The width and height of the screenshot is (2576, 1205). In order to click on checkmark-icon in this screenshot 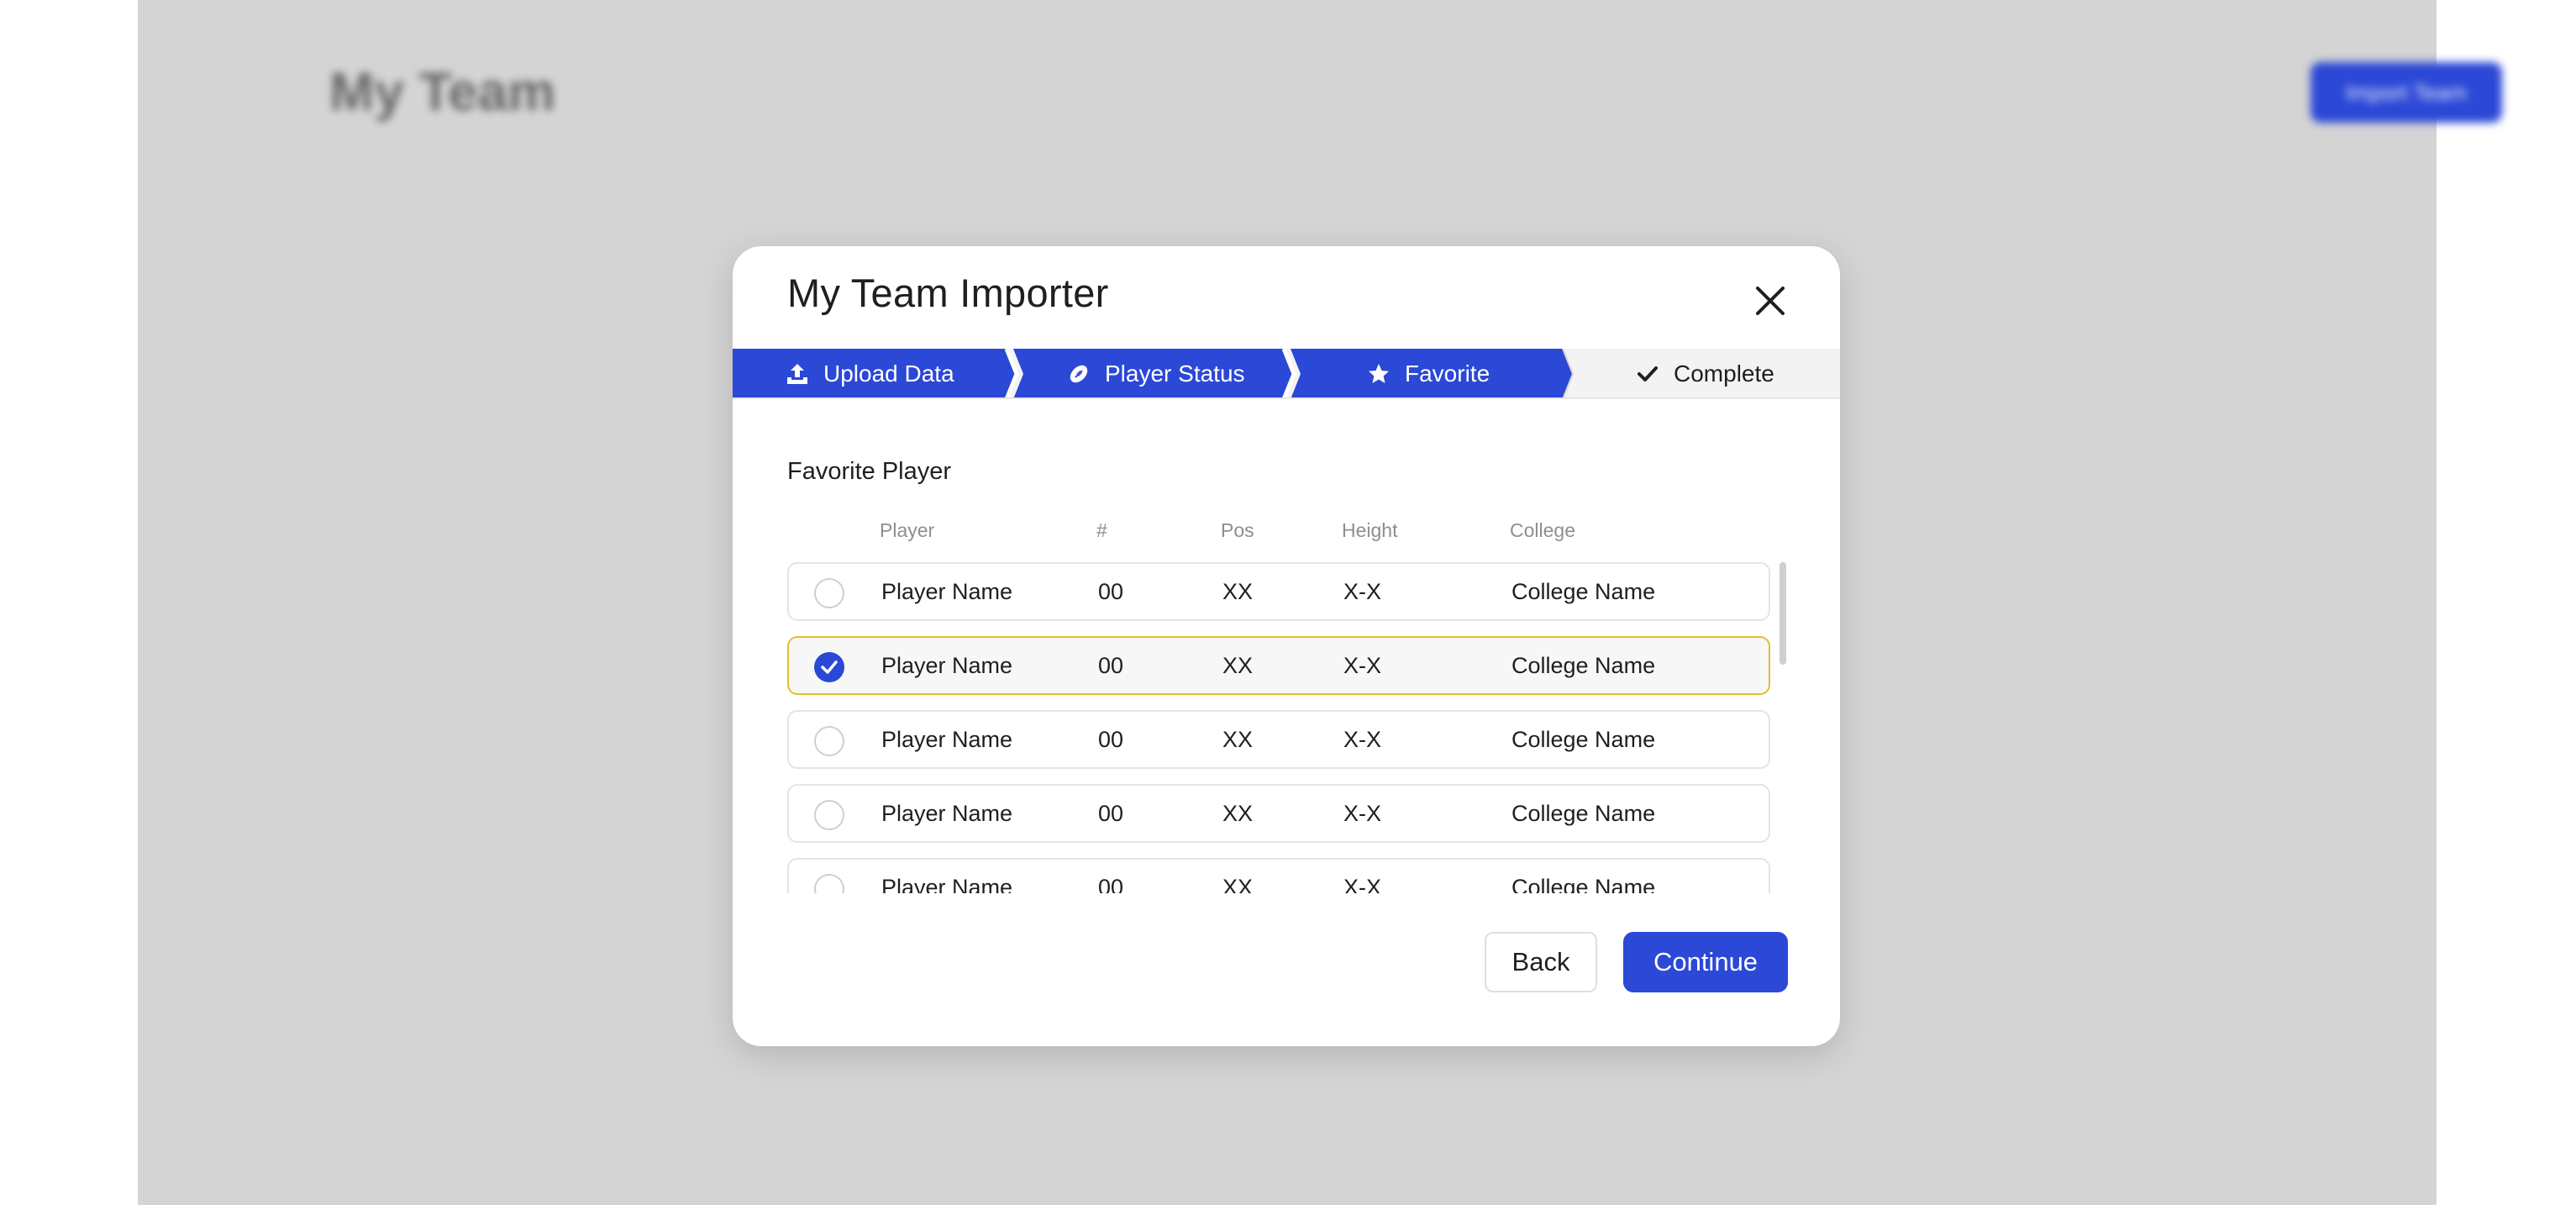, I will do `click(829, 667)`.